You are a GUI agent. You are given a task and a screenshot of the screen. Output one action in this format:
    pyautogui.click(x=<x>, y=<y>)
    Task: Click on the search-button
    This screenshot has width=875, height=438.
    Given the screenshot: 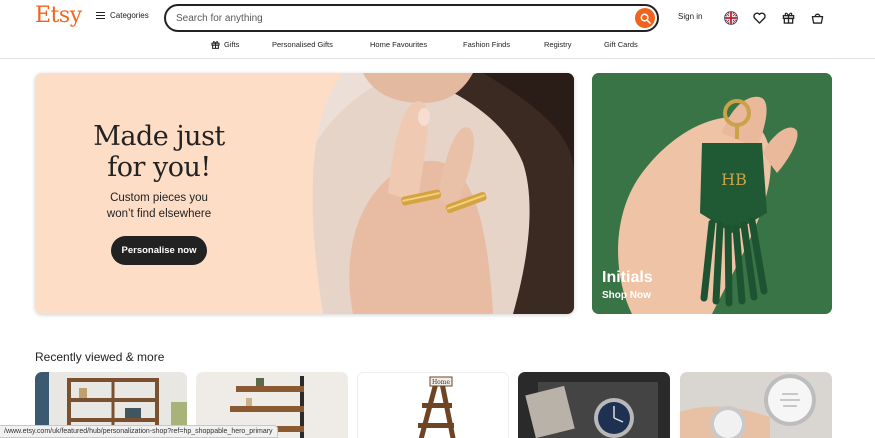 What is the action you would take?
    pyautogui.click(x=645, y=18)
    